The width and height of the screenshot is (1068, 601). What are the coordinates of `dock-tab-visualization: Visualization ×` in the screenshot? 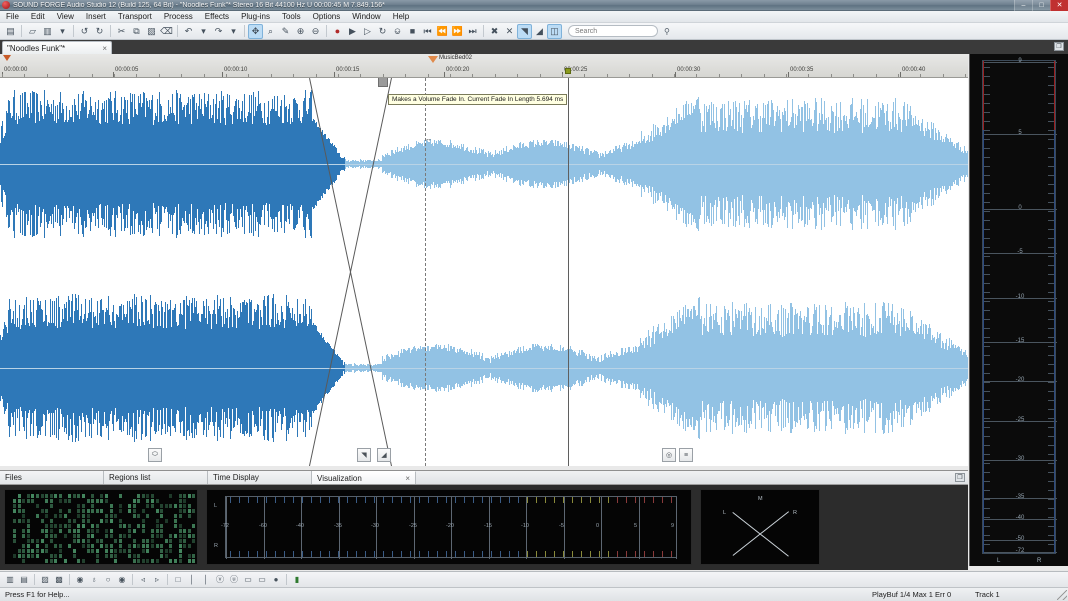 It's located at (364, 477).